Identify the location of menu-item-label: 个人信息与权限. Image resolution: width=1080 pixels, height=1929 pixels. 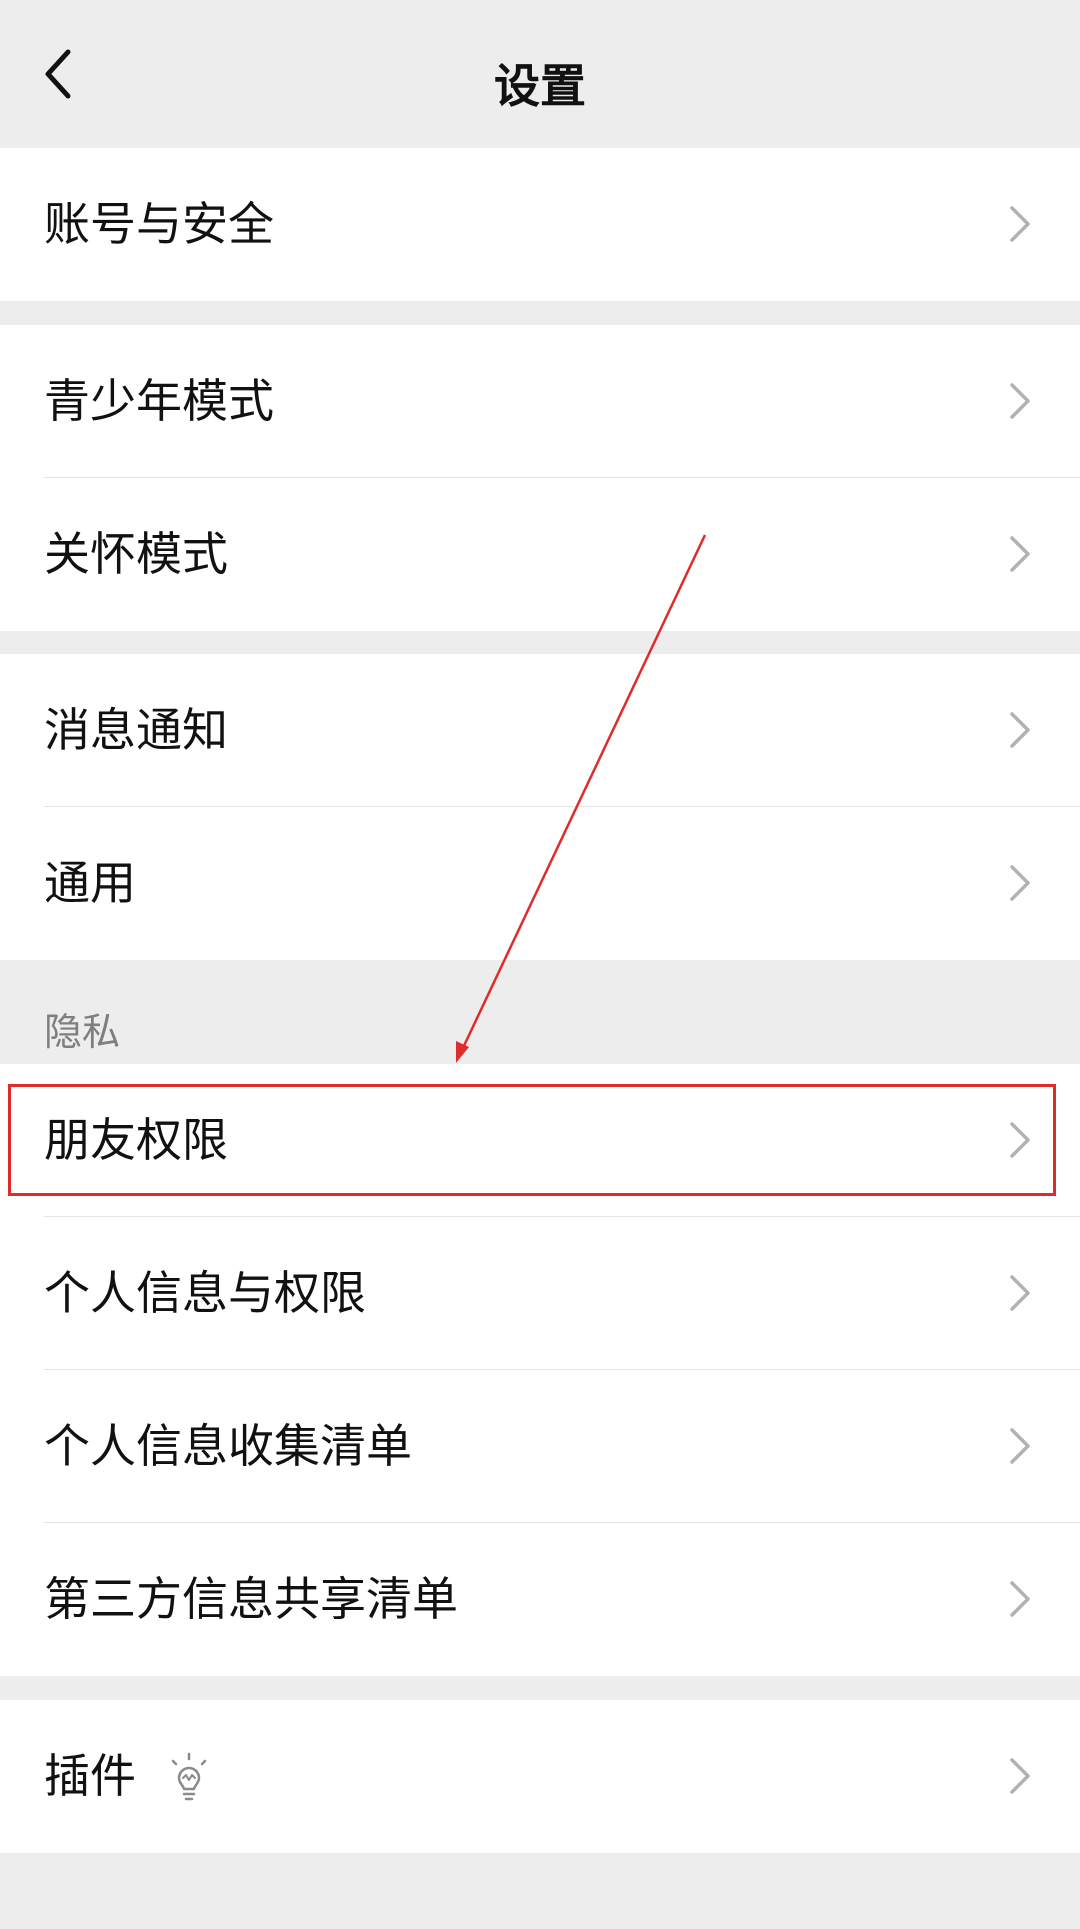
(205, 1293).